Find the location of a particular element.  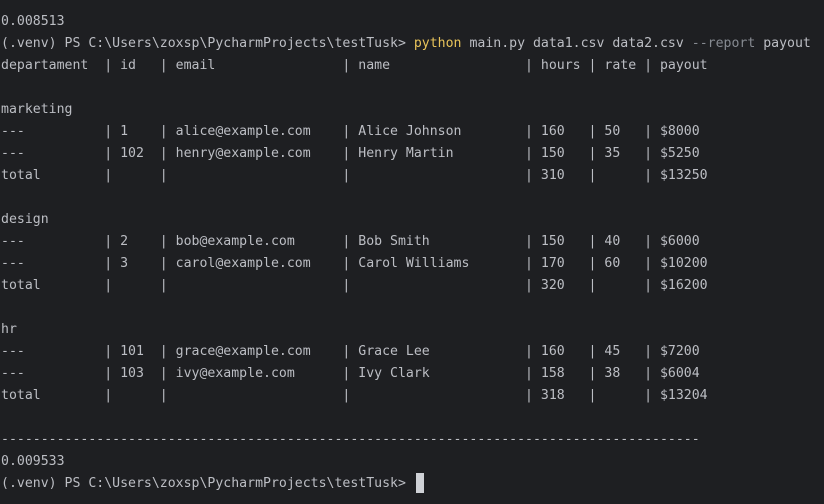

command-args: main.py data1.csv data2.csv is located at coordinates (576, 43).